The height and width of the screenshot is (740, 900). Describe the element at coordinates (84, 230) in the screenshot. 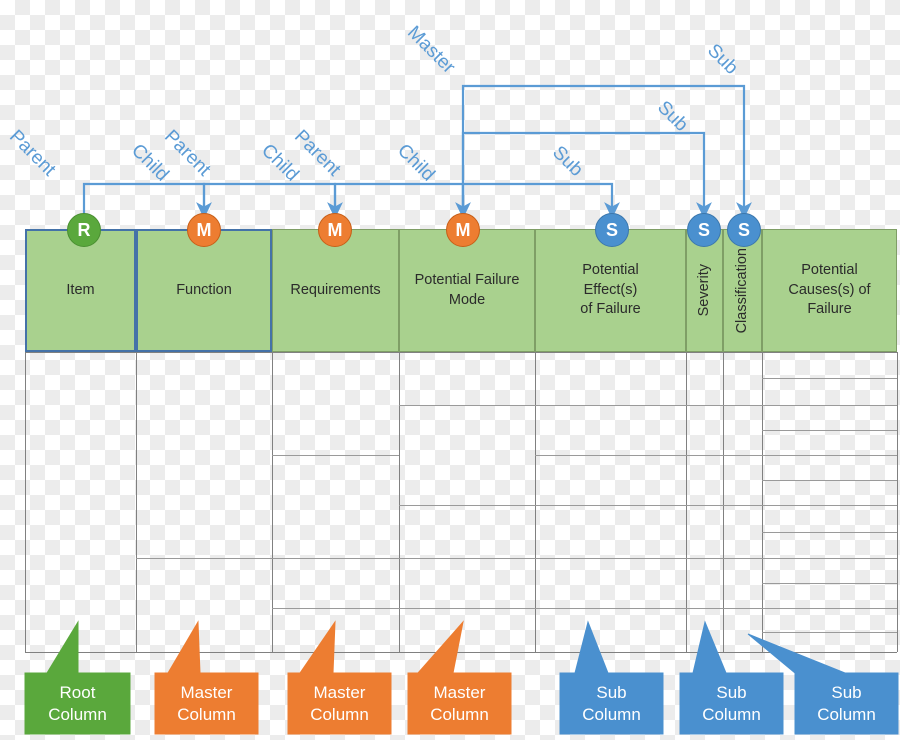

I see `badge-item: R` at that location.